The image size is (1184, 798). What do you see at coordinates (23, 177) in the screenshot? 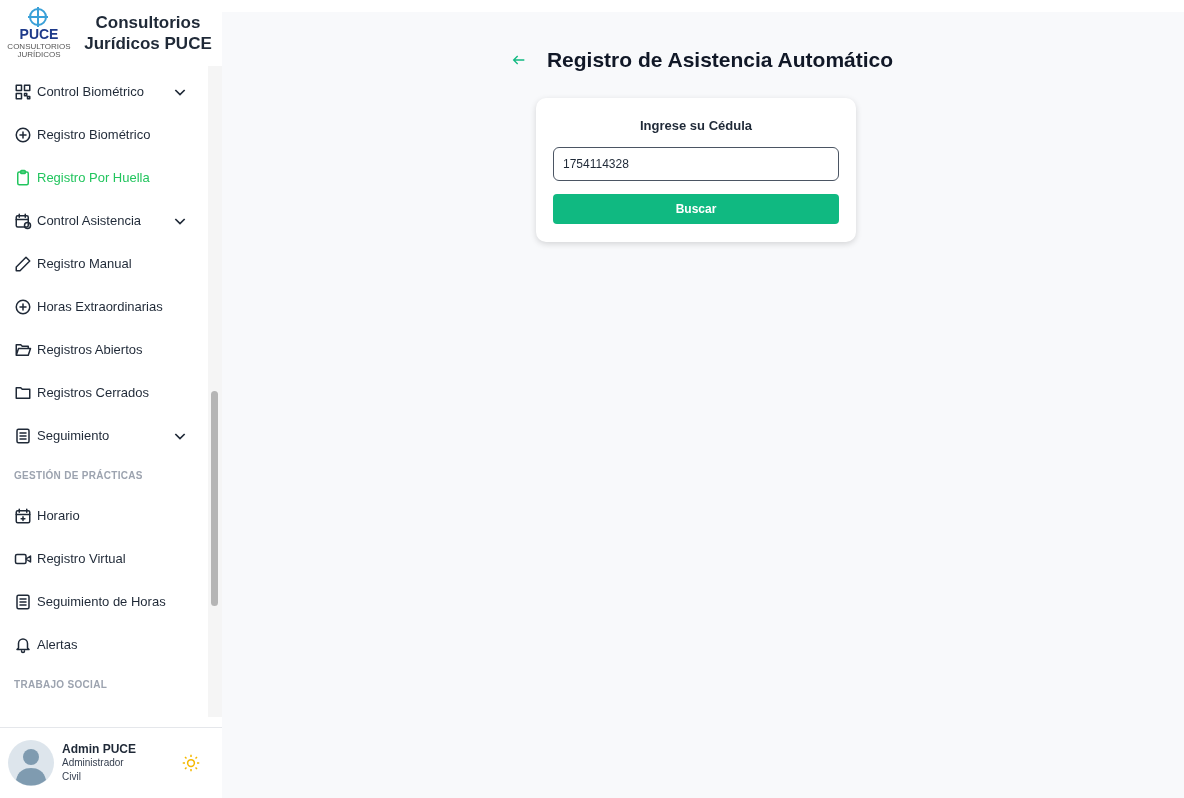
I see `clip-icon` at bounding box center [23, 177].